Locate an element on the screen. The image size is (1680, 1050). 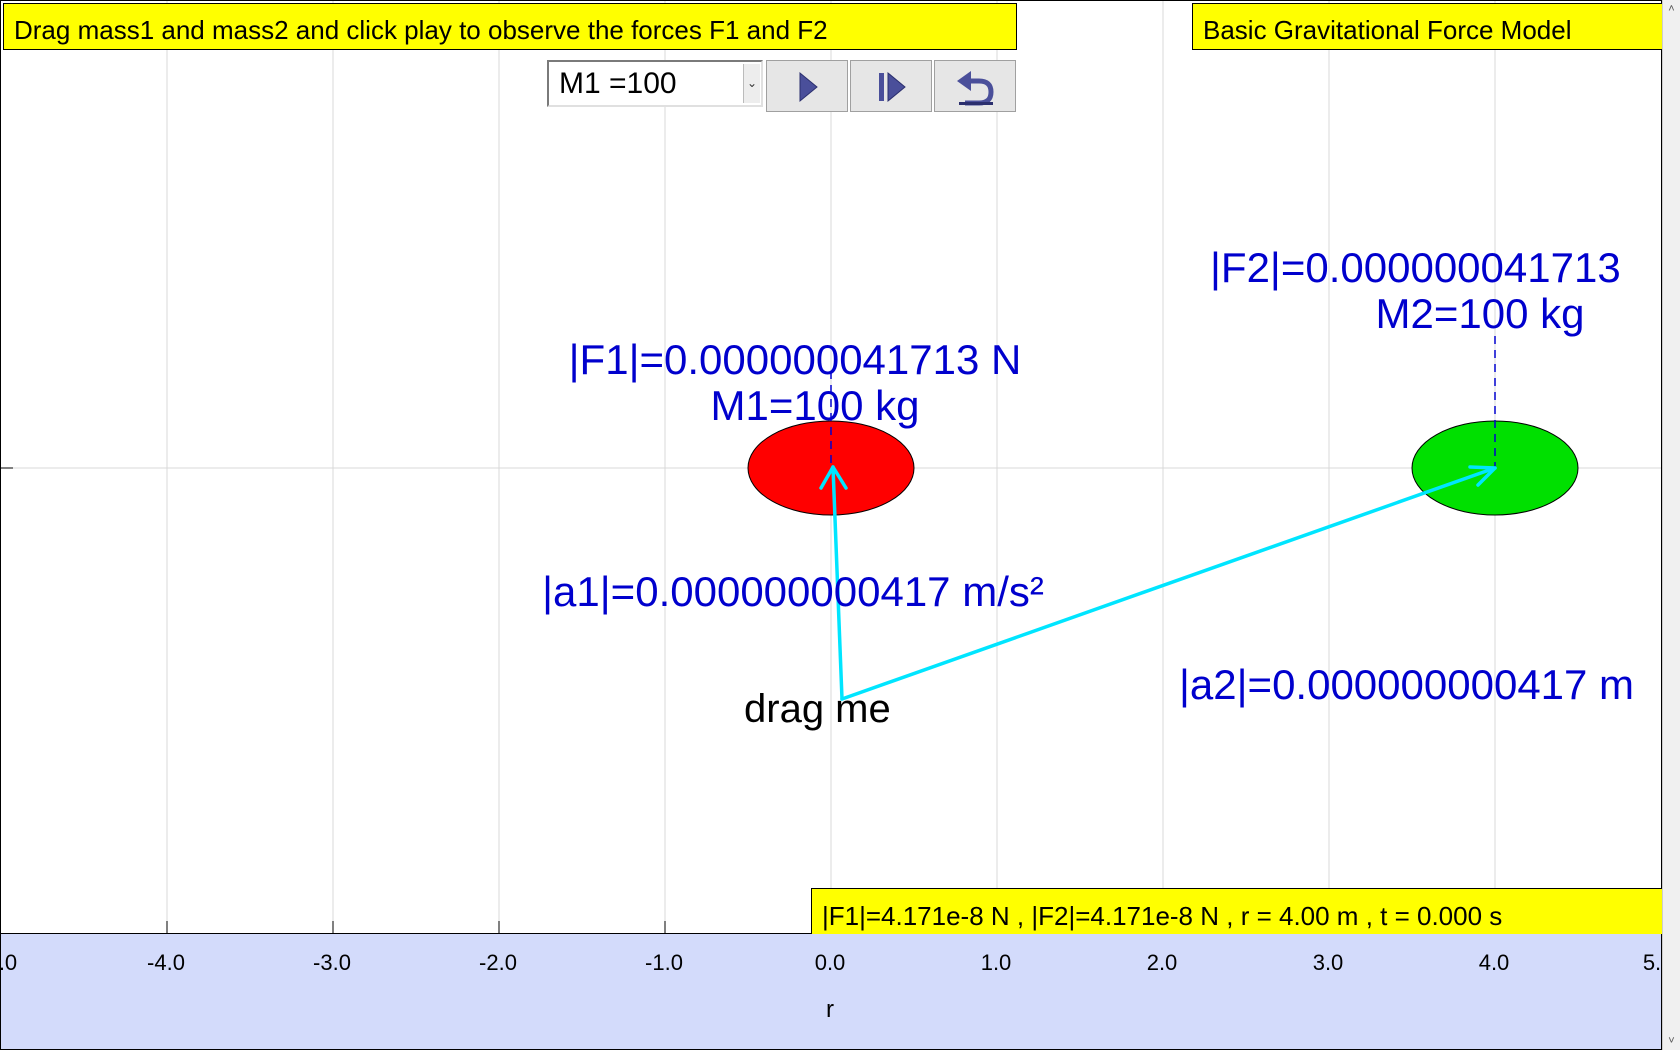
x-tick-label: -1.0 is located at coordinates (664, 962).